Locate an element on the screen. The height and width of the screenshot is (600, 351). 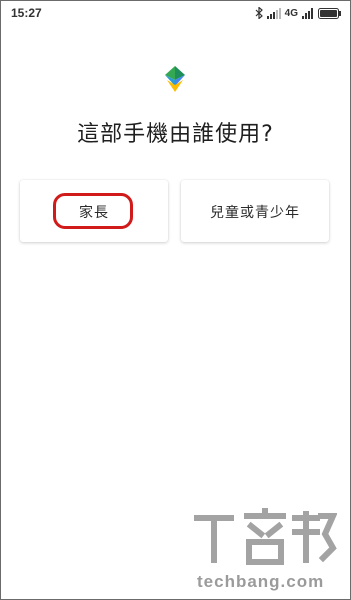
signal-icon is located at coordinates (273, 13).